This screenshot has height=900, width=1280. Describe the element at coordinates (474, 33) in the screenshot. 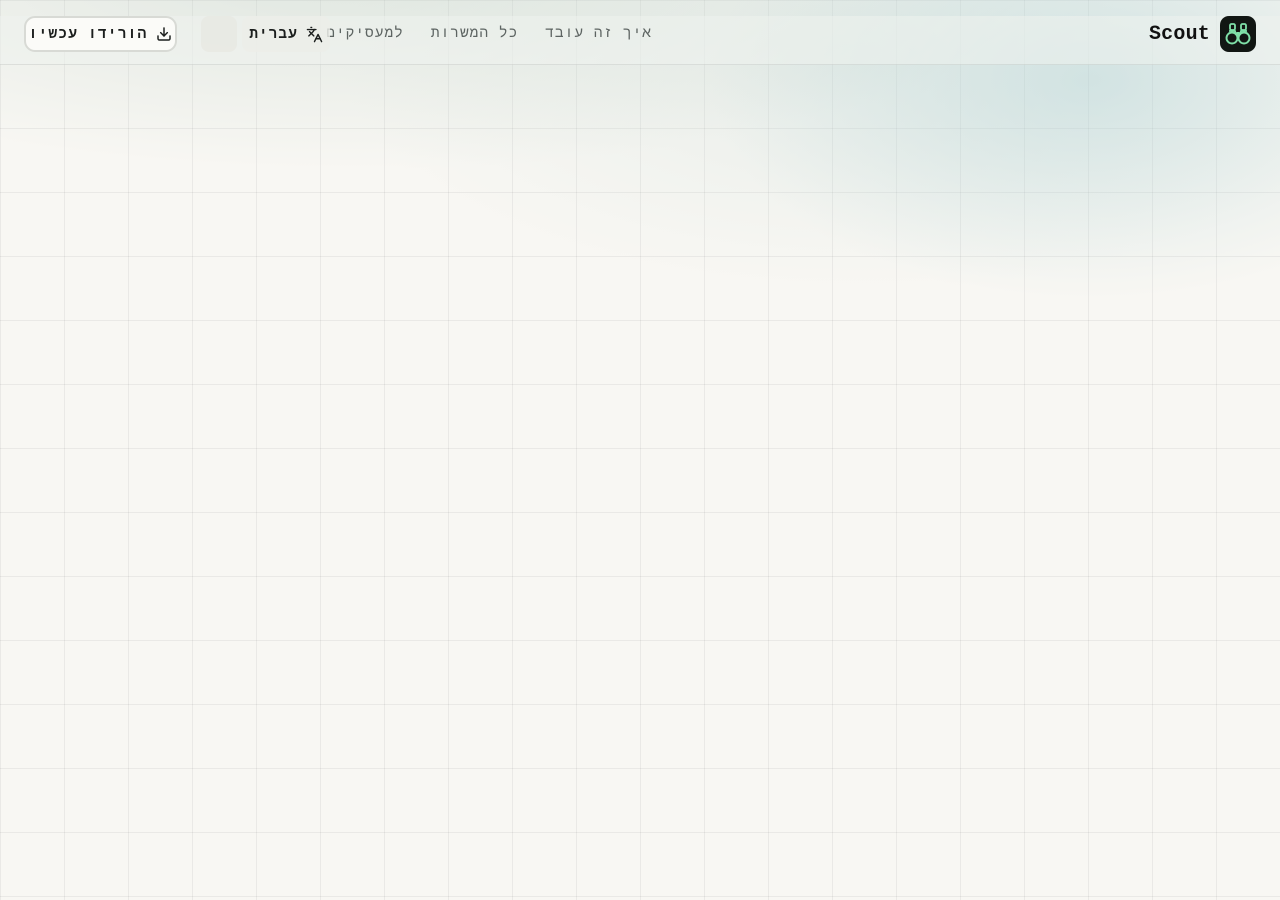

I see `nav-link-all-jobs: כל המשרות` at that location.